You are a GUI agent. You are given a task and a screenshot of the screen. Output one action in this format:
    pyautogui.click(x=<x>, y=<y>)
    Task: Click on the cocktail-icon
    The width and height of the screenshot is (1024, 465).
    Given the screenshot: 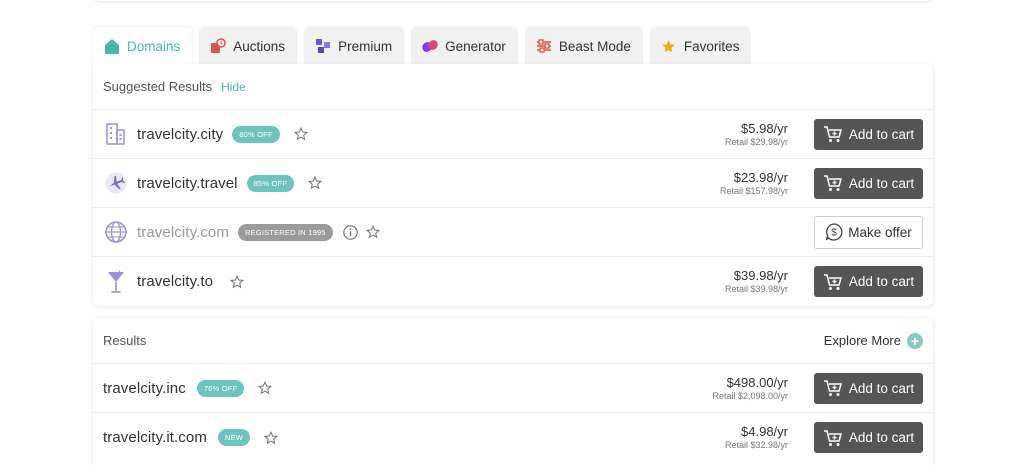 What is the action you would take?
    pyautogui.click(x=116, y=281)
    